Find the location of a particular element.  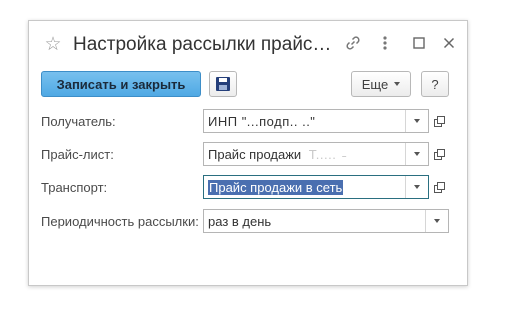

transport-open-button is located at coordinates (439, 187).